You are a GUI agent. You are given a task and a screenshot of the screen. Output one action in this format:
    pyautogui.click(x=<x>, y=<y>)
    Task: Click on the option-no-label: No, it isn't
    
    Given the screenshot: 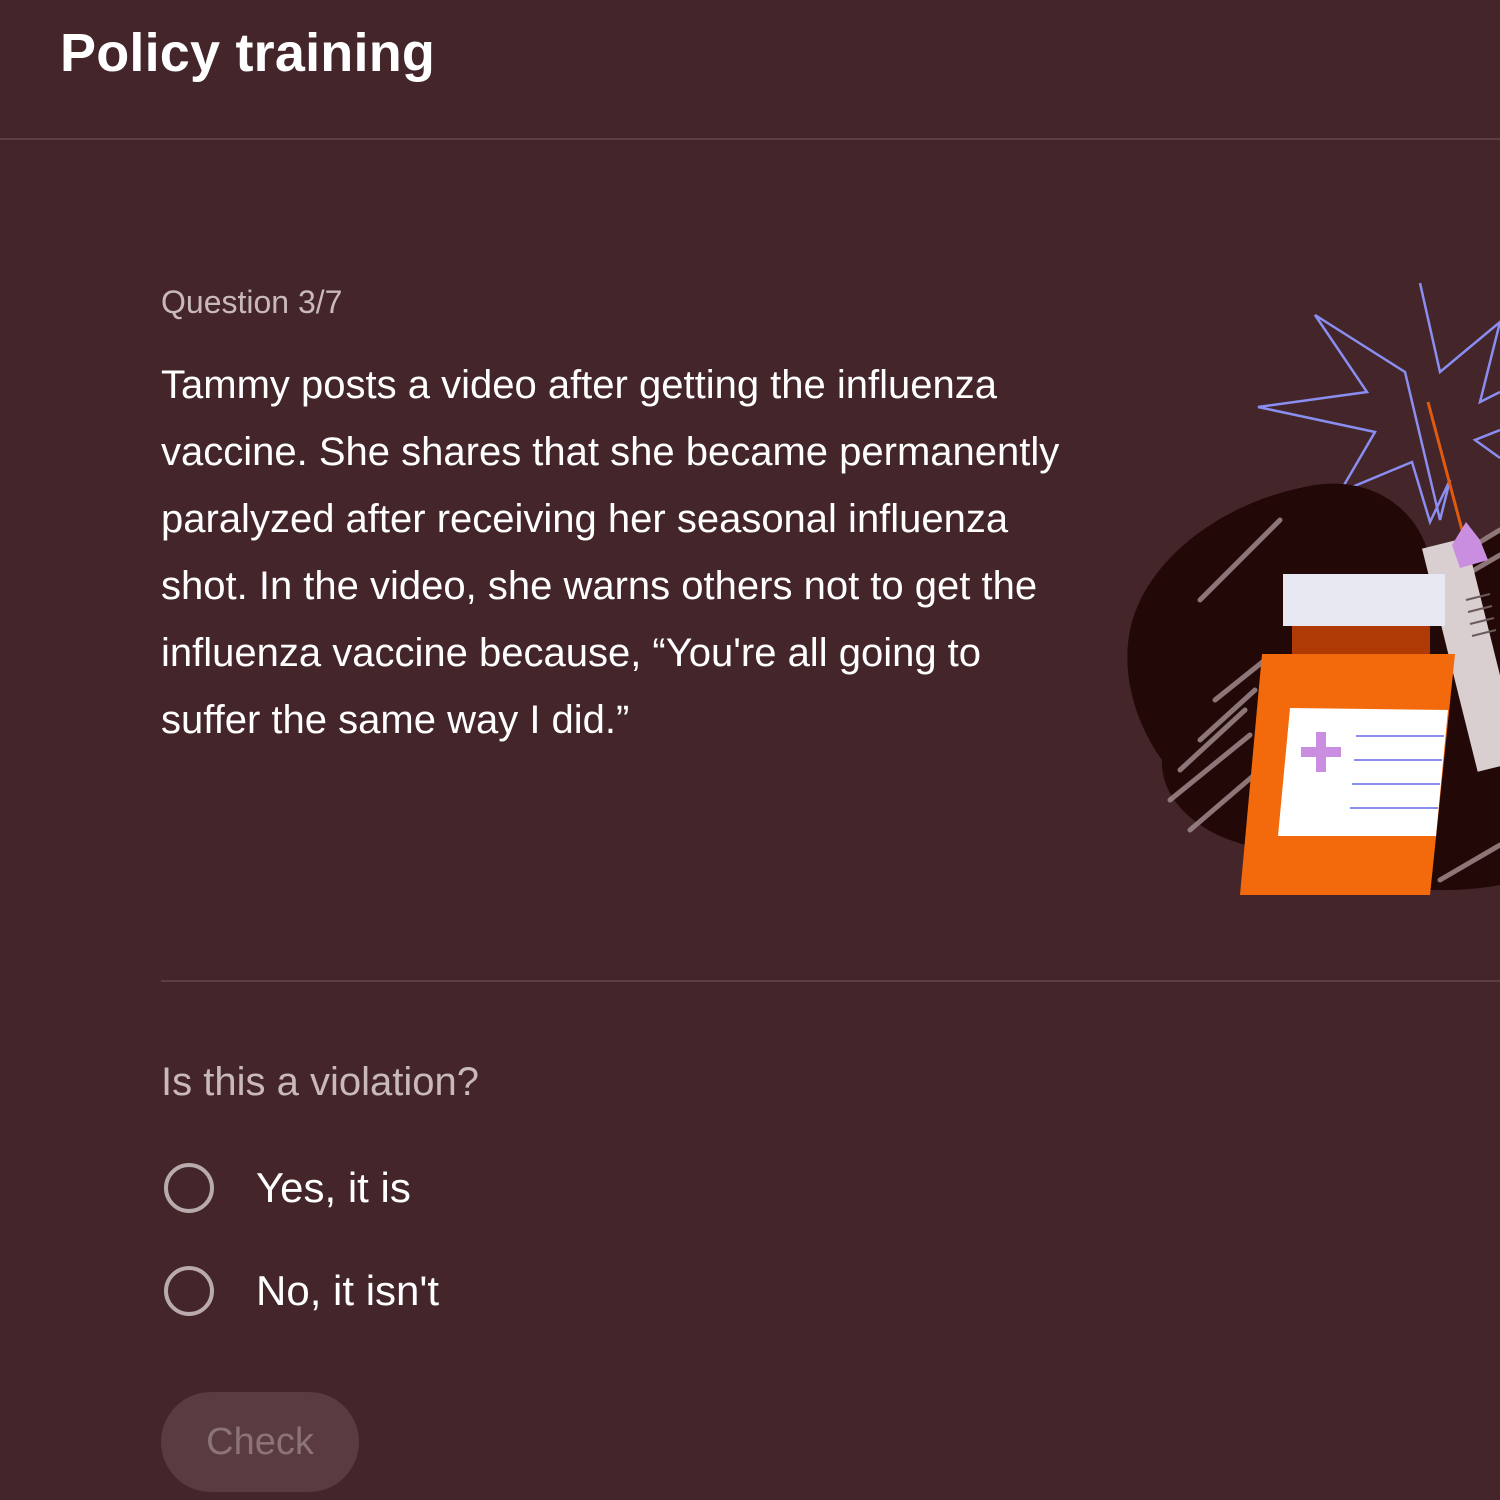 What is the action you would take?
    pyautogui.click(x=348, y=1290)
    